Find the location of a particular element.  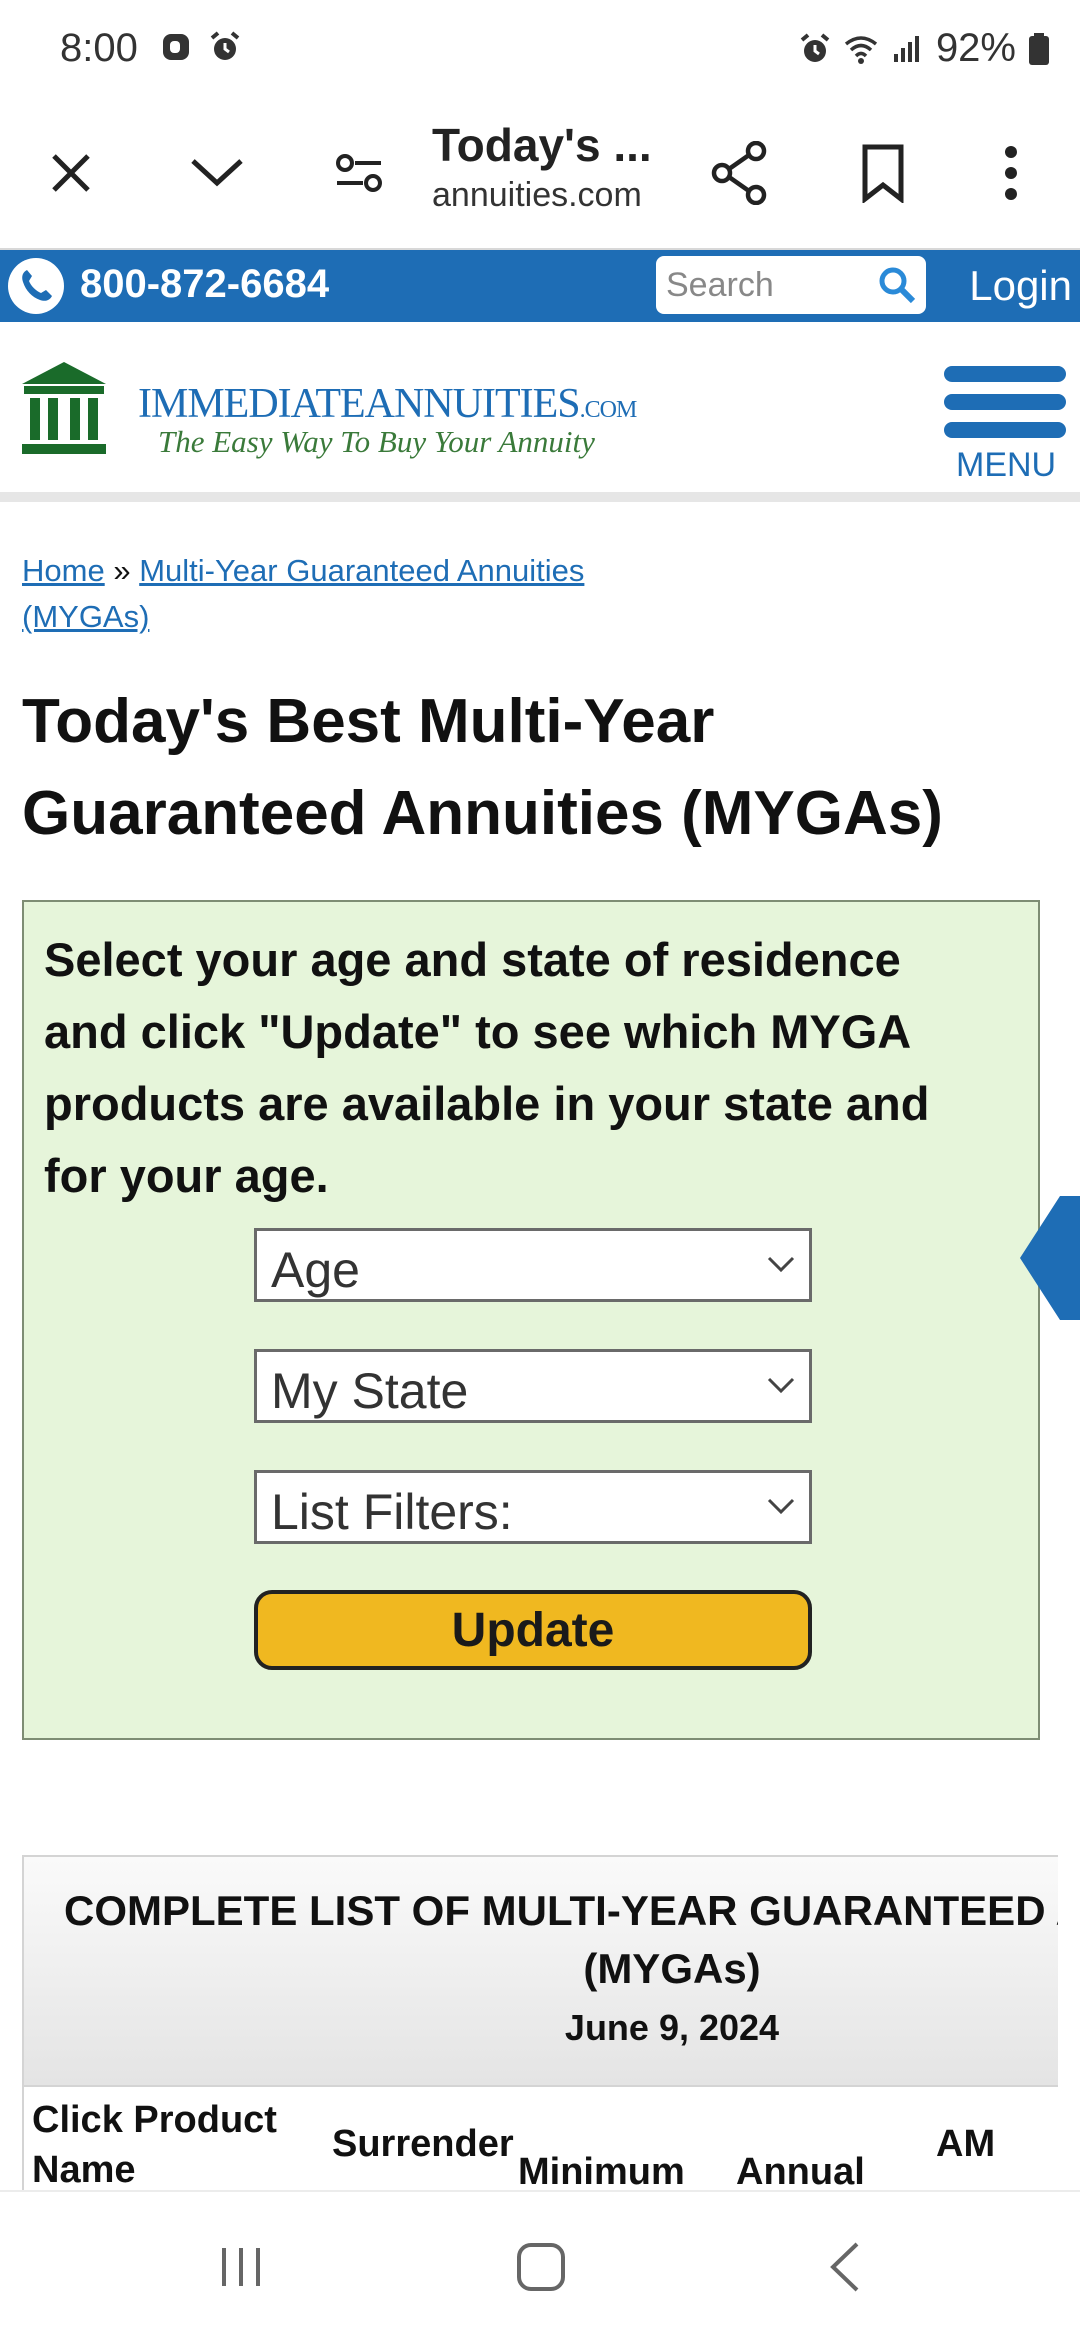

update-button: Update is located at coordinates (533, 1630).